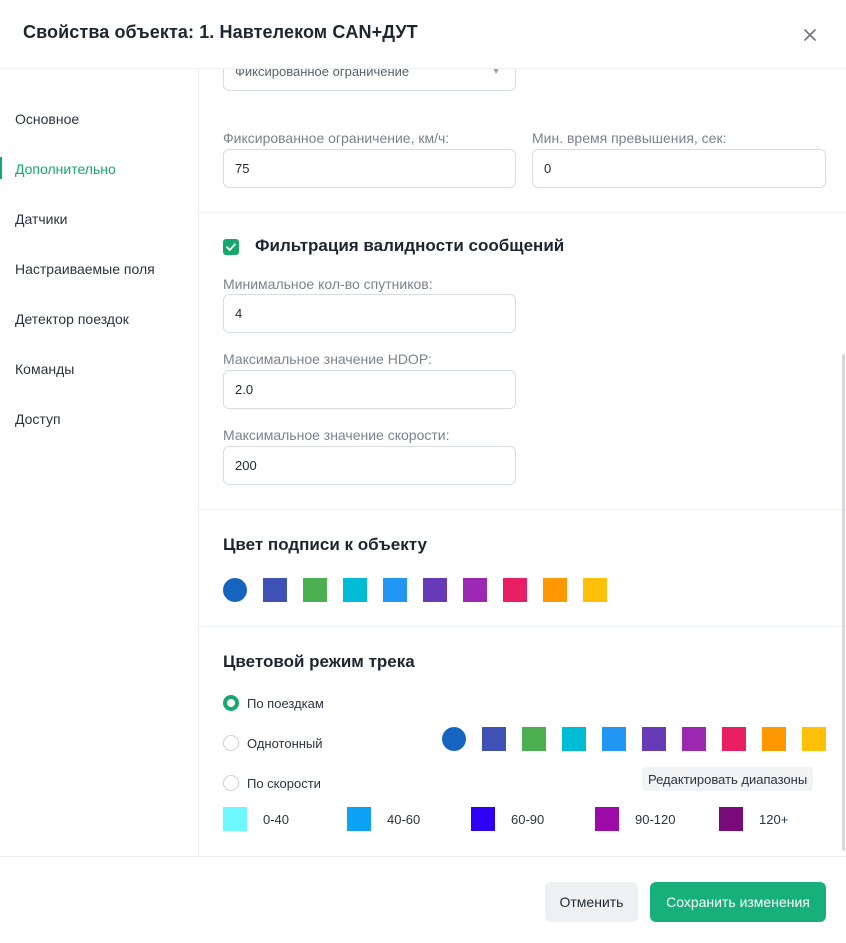 The width and height of the screenshot is (846, 943). I want to click on label-color-title: Цвет подписи к объекту, so click(325, 544).